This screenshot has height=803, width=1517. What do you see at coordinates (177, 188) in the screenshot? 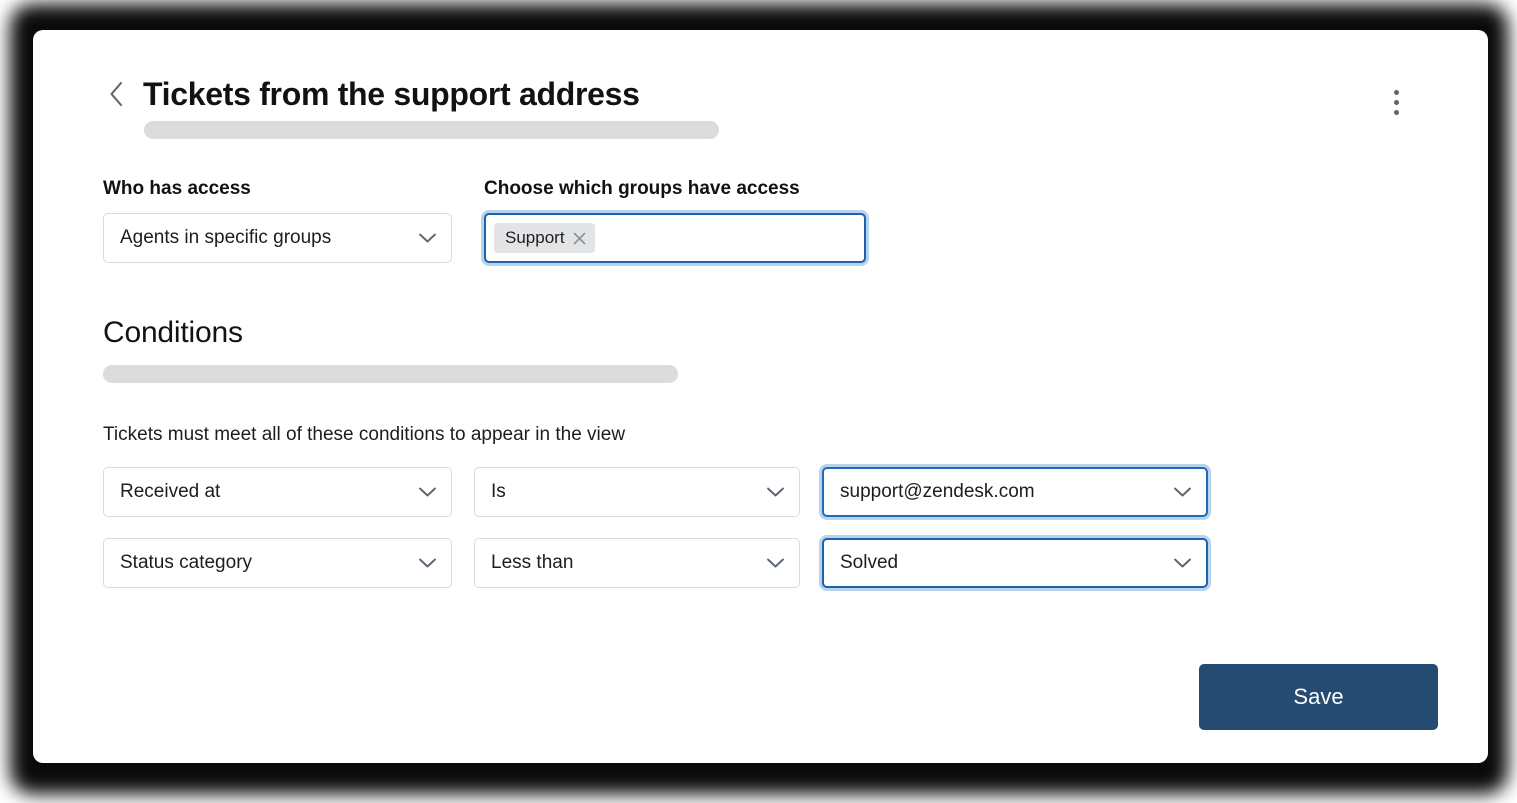
I see `who-has-access-label: Who has access` at bounding box center [177, 188].